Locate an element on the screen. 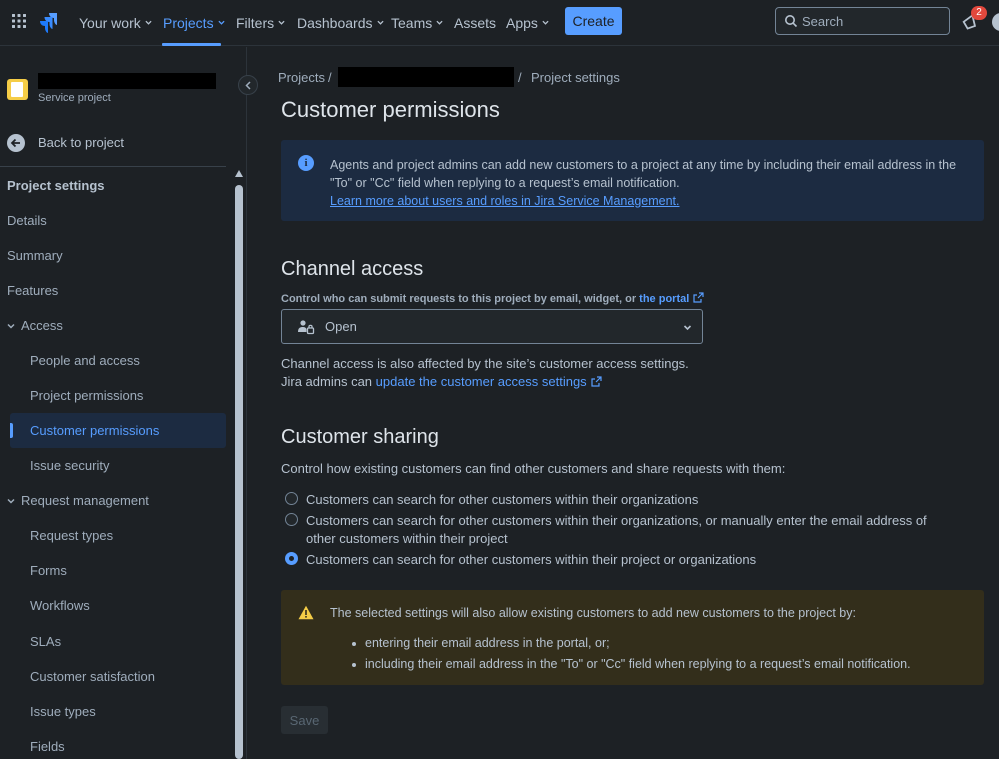 This screenshot has height=759, width=999. active-nav-indicator is located at coordinates (191, 44).